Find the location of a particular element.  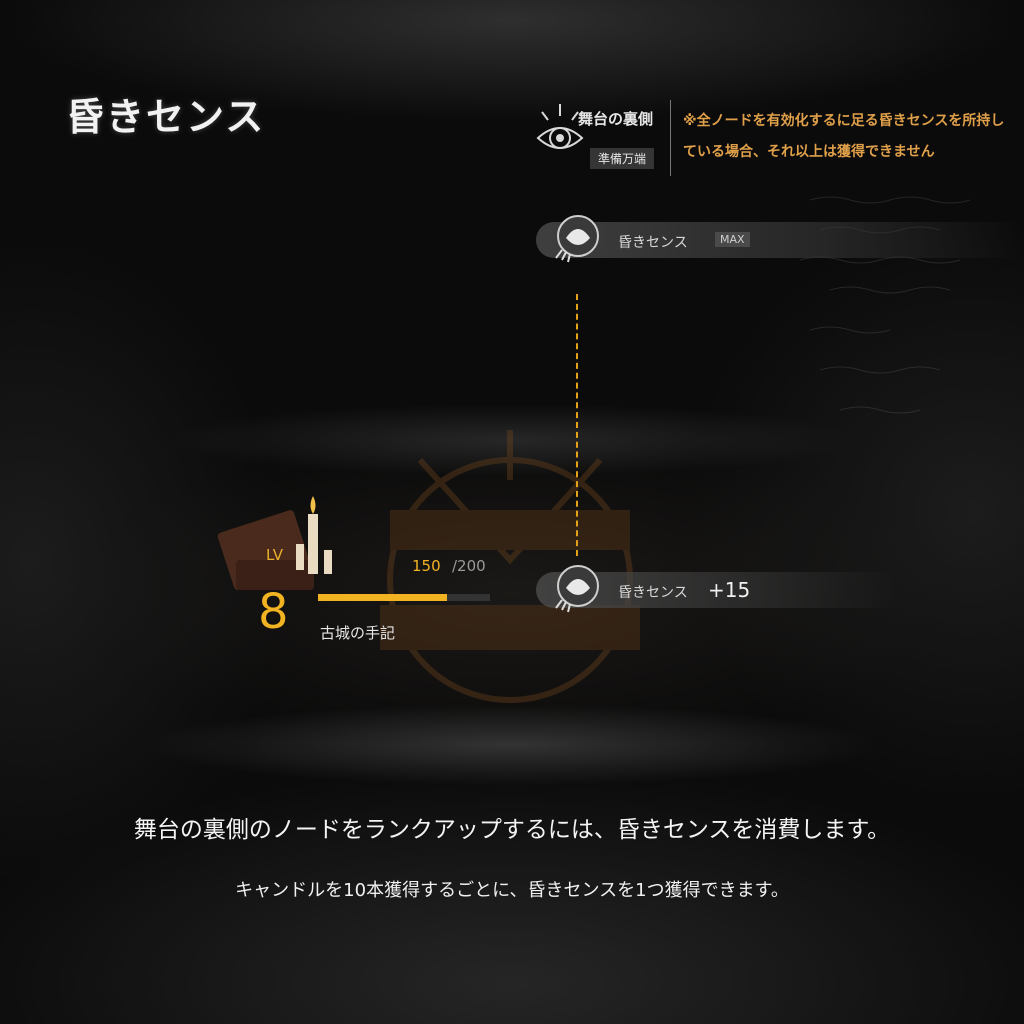

description-line-2: キャンドルを10本獲得するごとに、昏きセンスを1つ獲得できます。 is located at coordinates (512, 890).